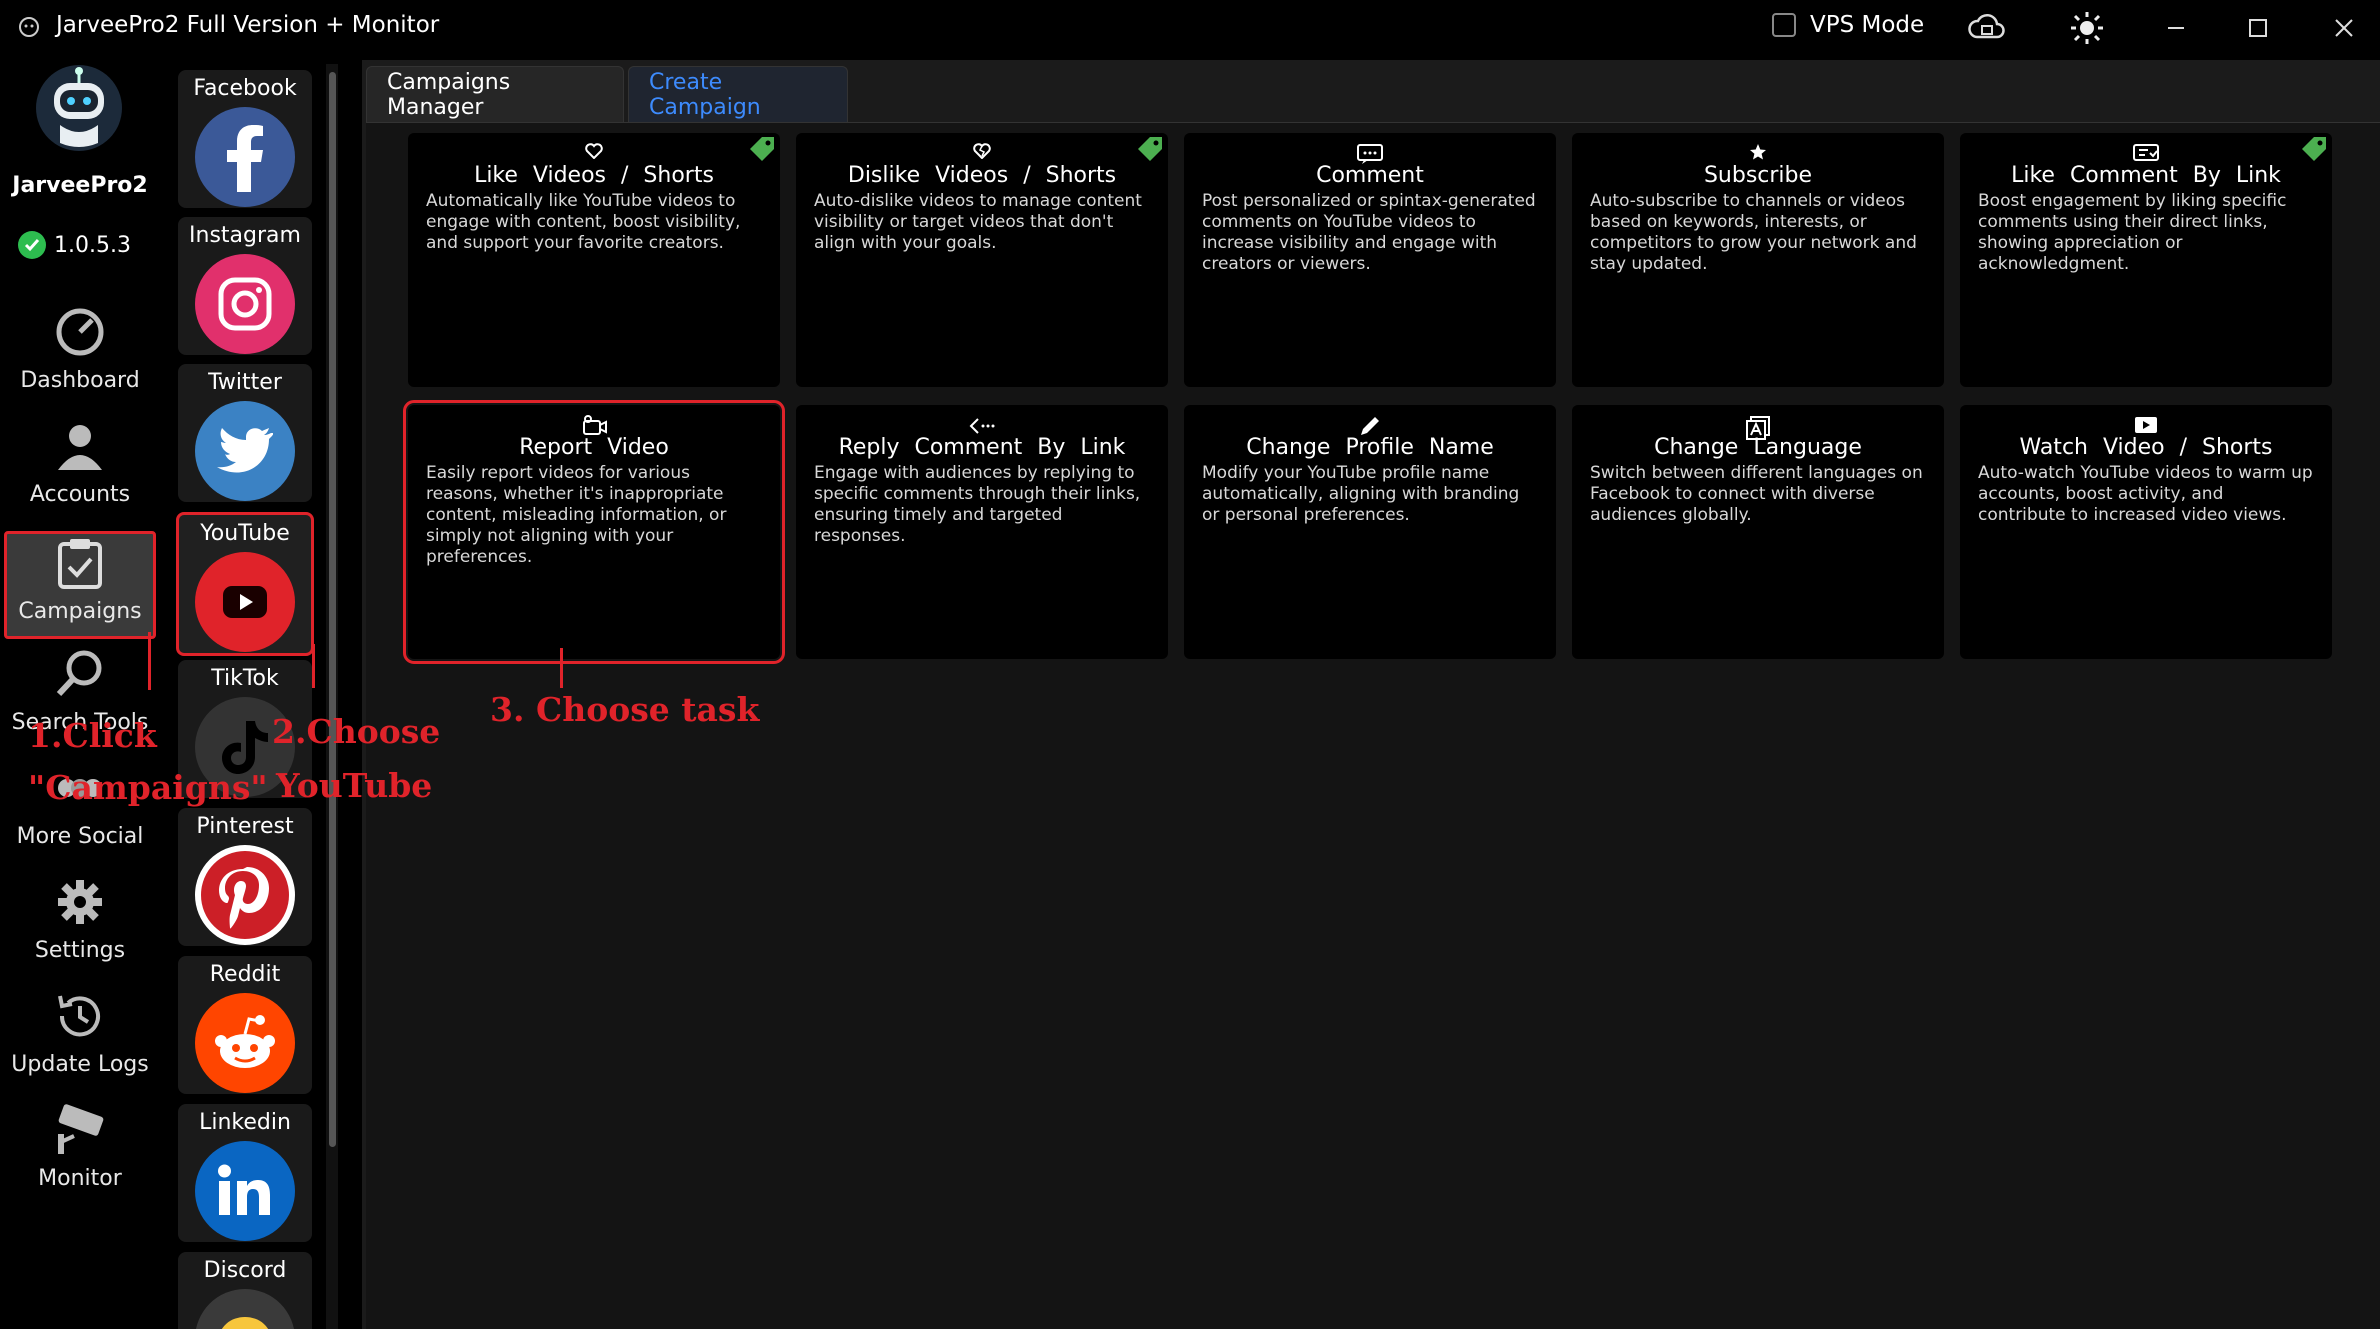  What do you see at coordinates (1370, 175) in the screenshot?
I see `task-title: Comment` at bounding box center [1370, 175].